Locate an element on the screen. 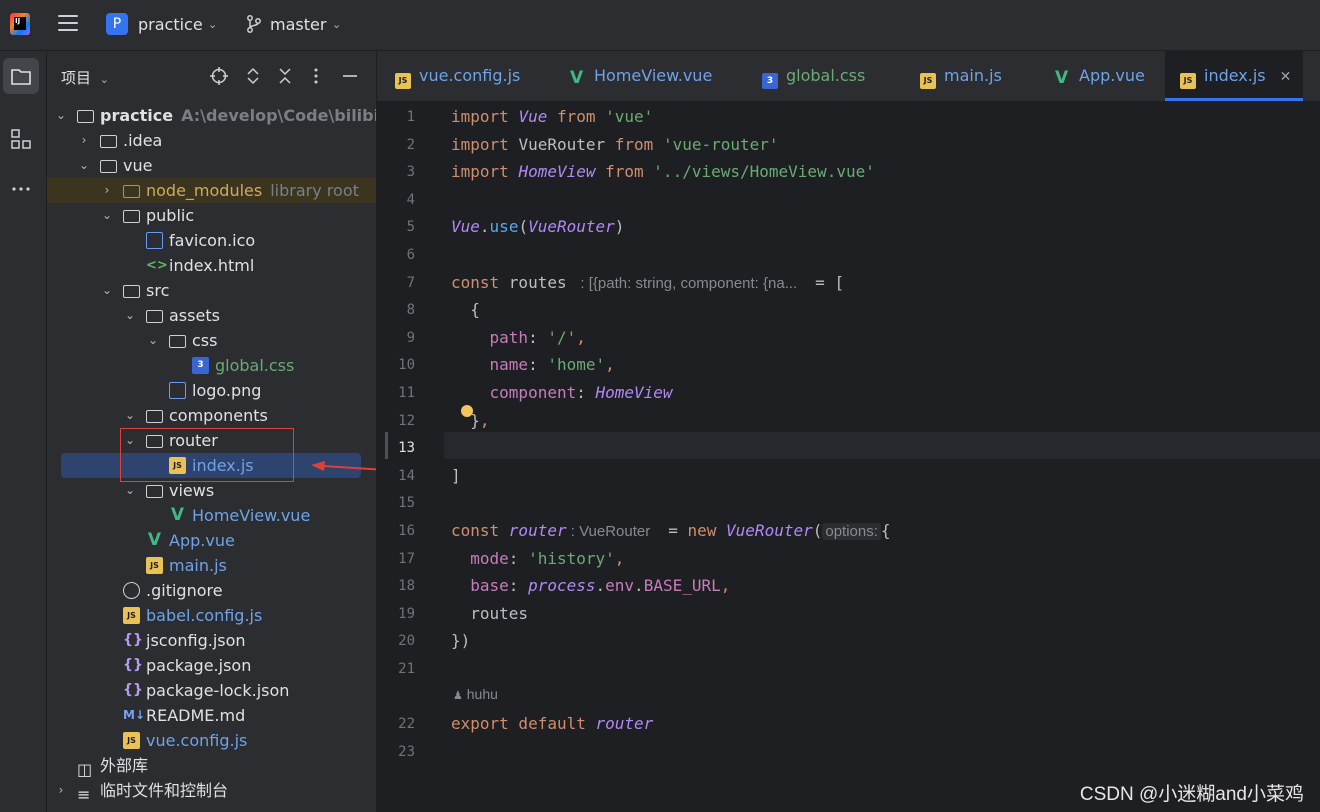 Image resolution: width=1320 pixels, height=812 pixels. tree-item: ⌄ css is located at coordinates (211, 340).